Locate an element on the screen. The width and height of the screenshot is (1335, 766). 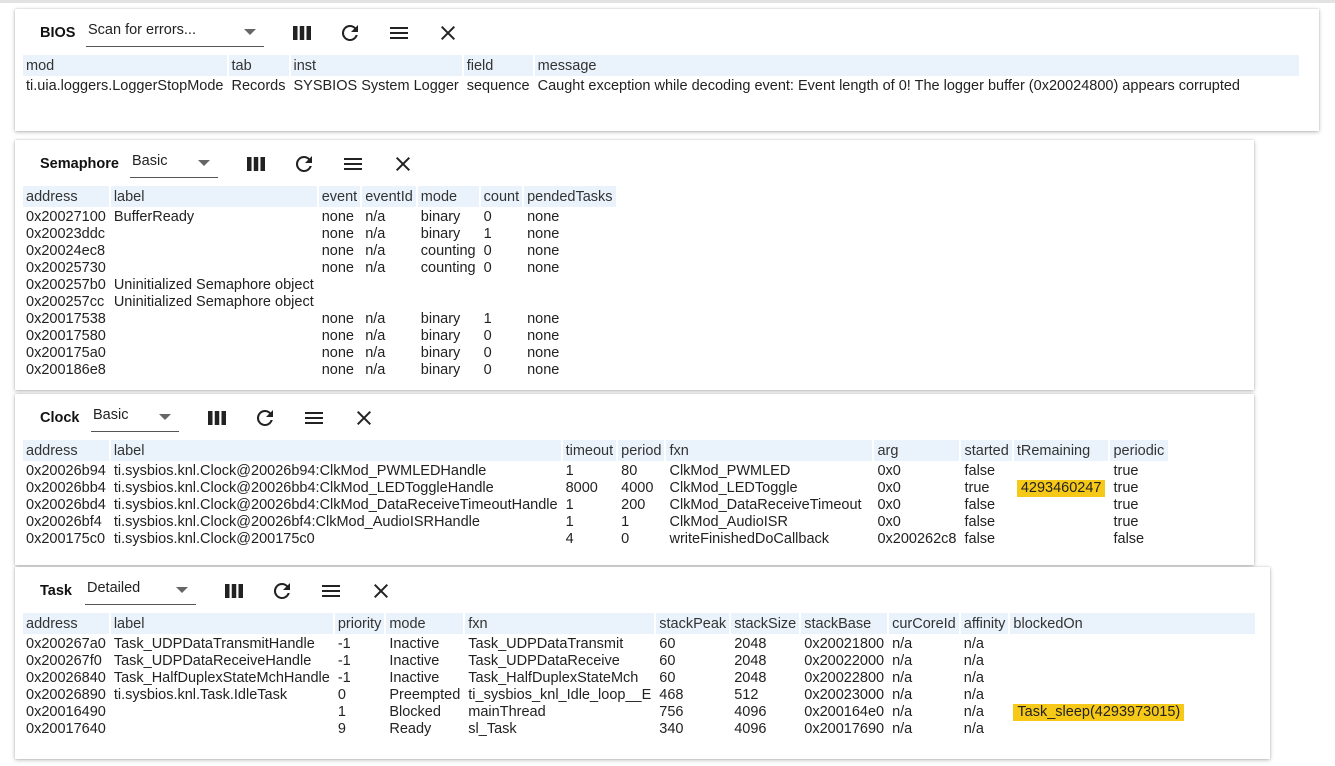
table-row: 0x20024ec8 none n/a counting 0 none is located at coordinates (319, 251).